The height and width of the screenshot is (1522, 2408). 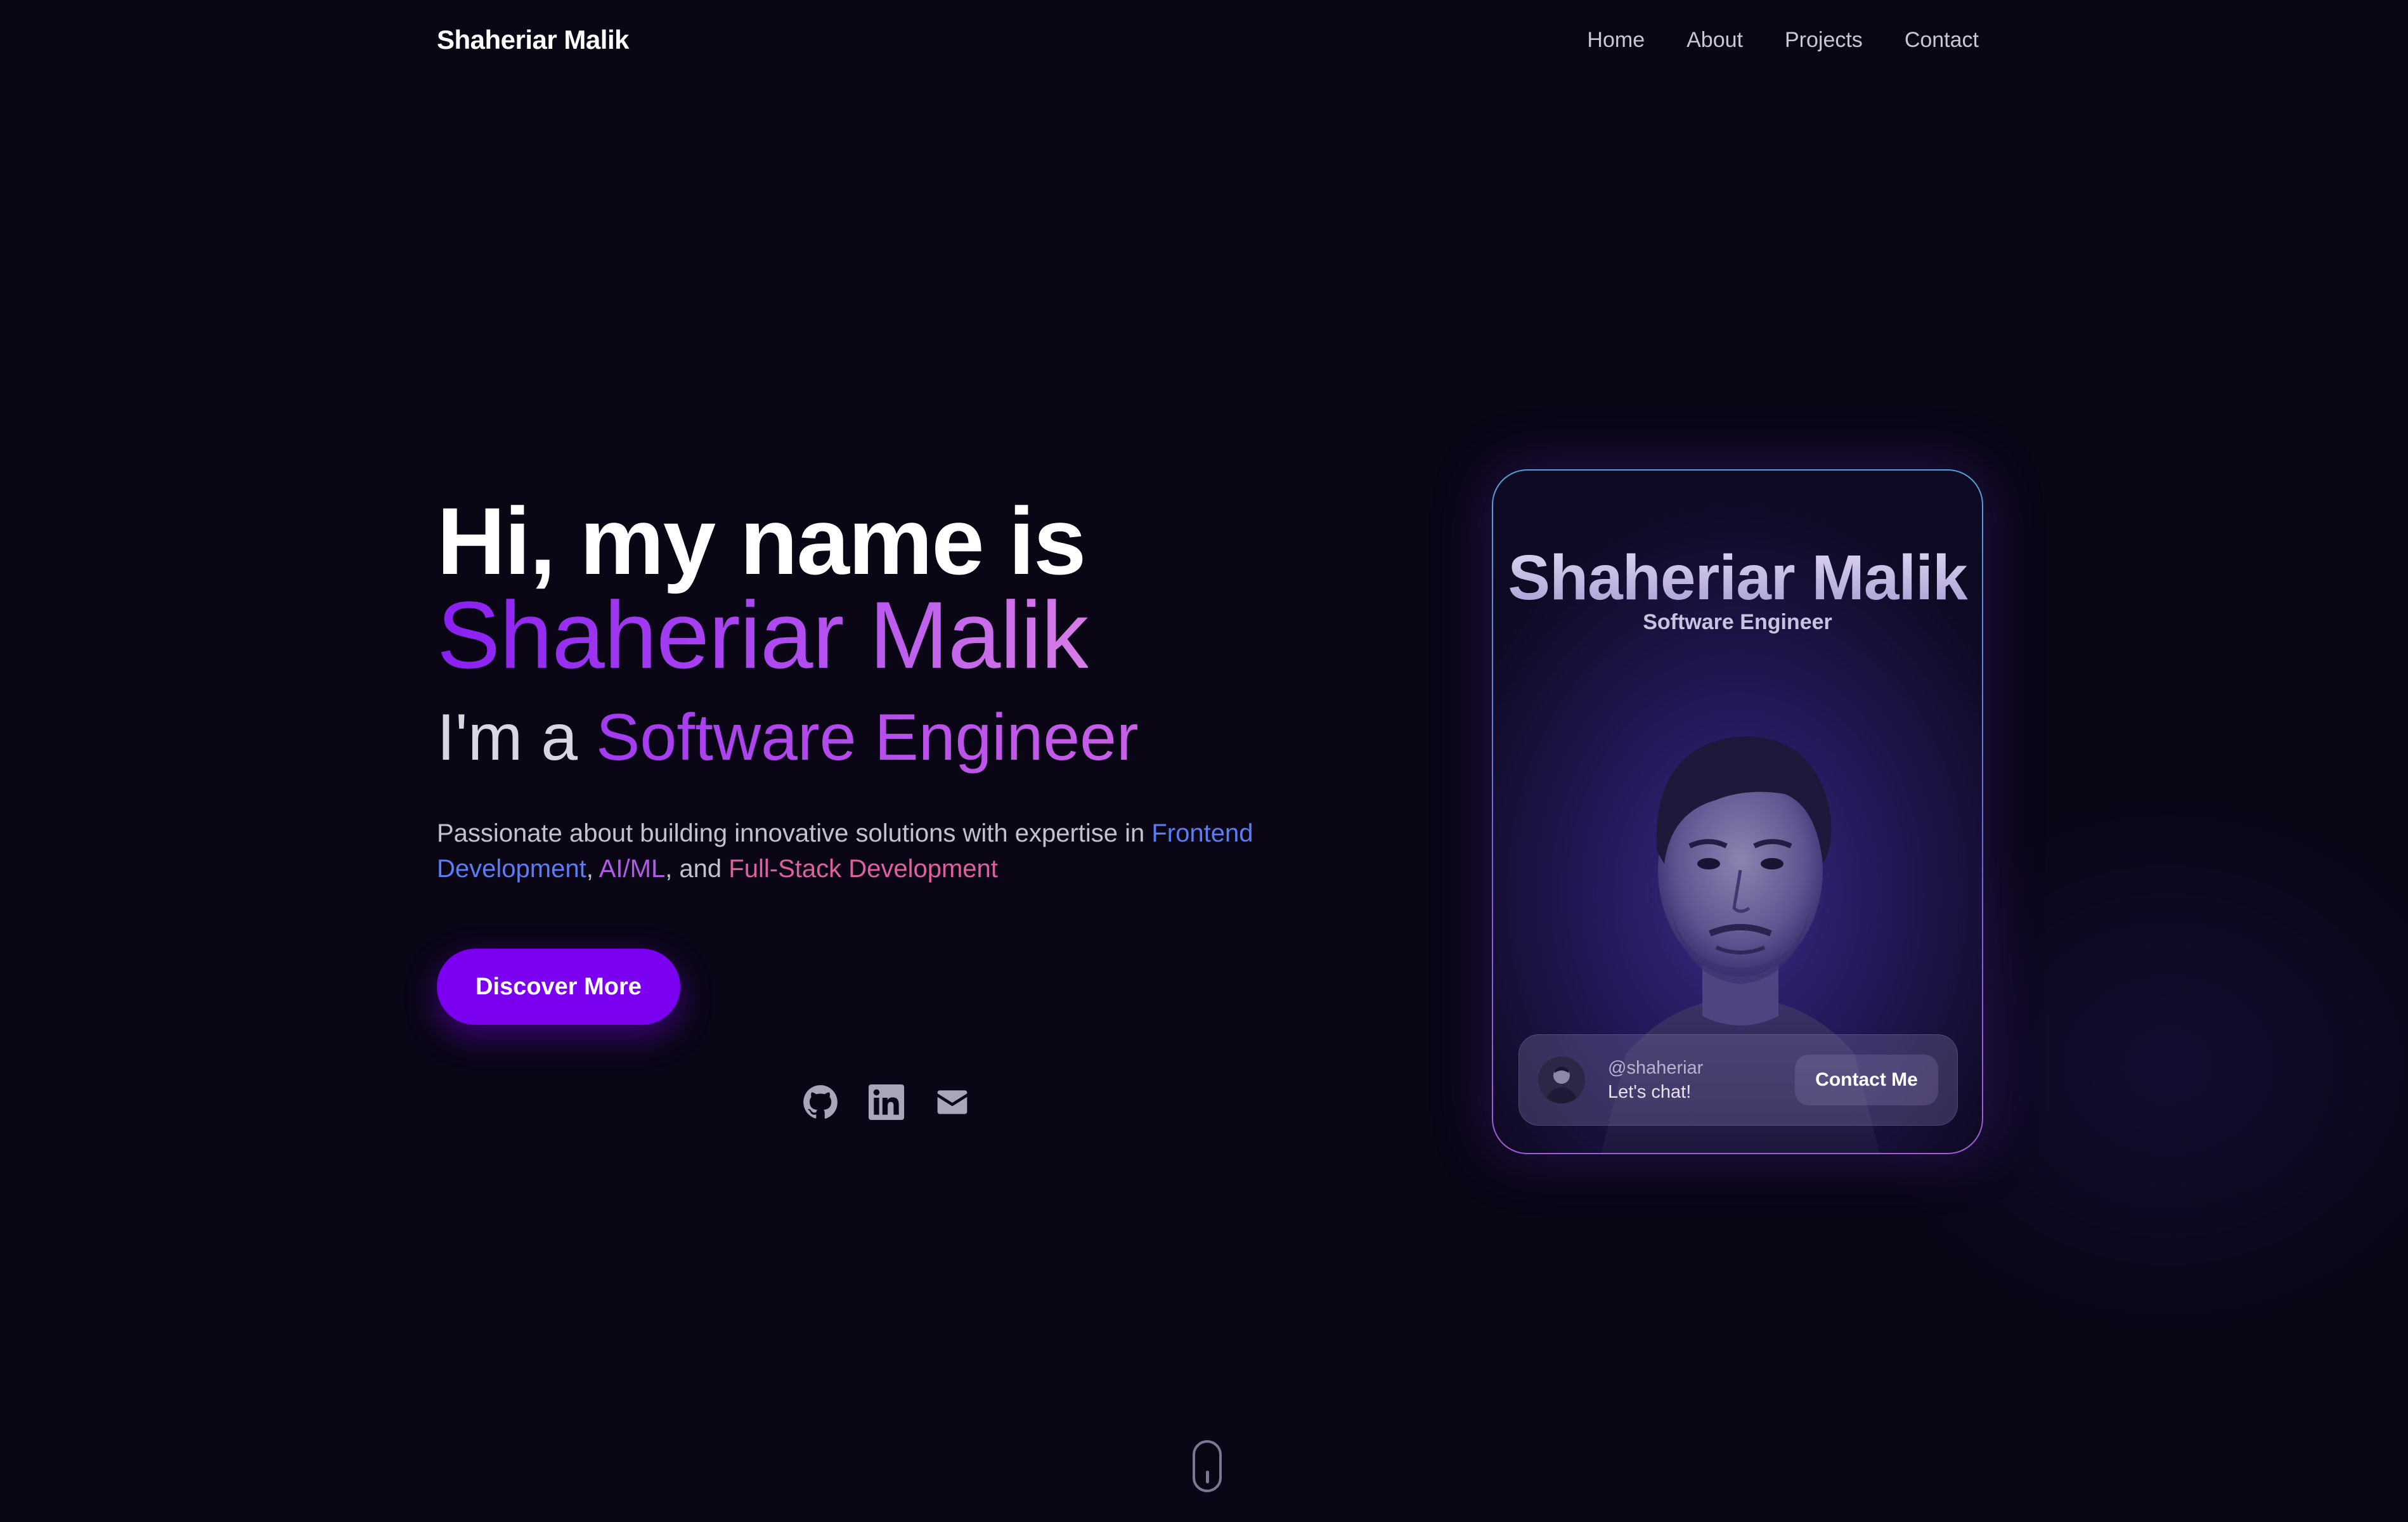 What do you see at coordinates (632, 869) in the screenshot?
I see `skill-aiml: AI/ML` at bounding box center [632, 869].